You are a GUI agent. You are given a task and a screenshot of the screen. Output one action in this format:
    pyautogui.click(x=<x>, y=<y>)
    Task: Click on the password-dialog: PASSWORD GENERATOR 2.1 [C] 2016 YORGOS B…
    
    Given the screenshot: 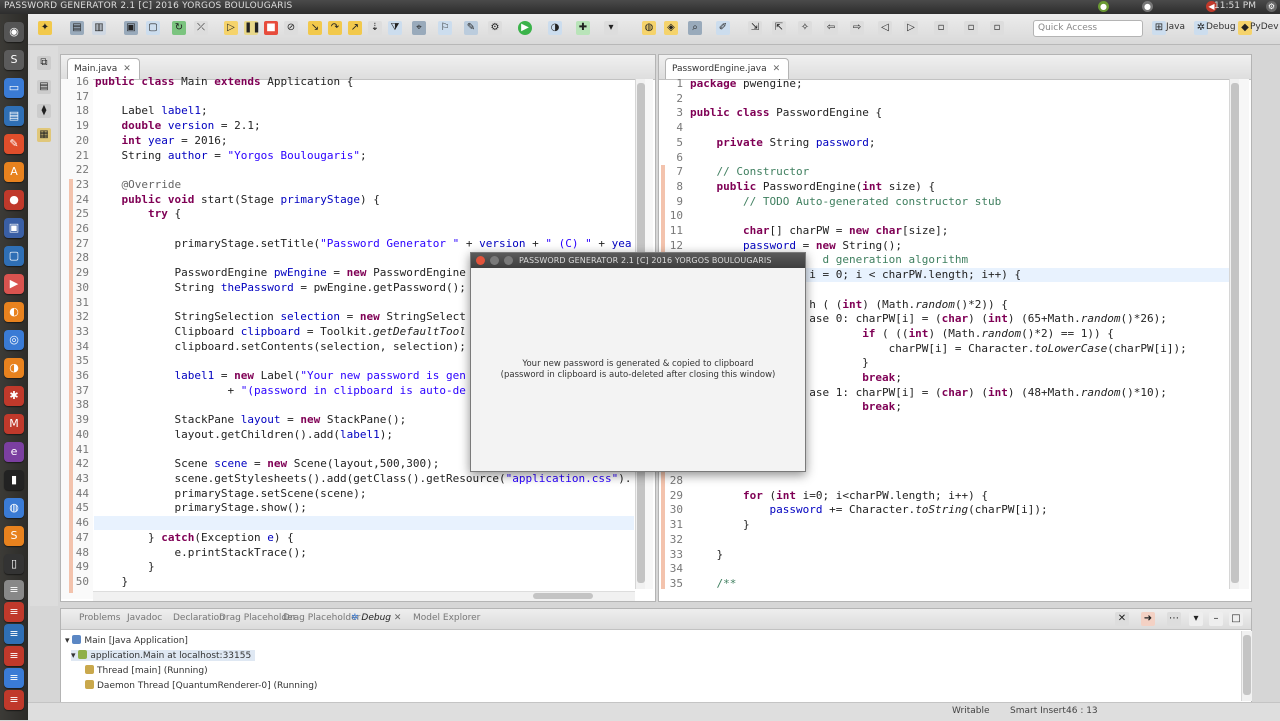 What is the action you would take?
    pyautogui.click(x=638, y=362)
    